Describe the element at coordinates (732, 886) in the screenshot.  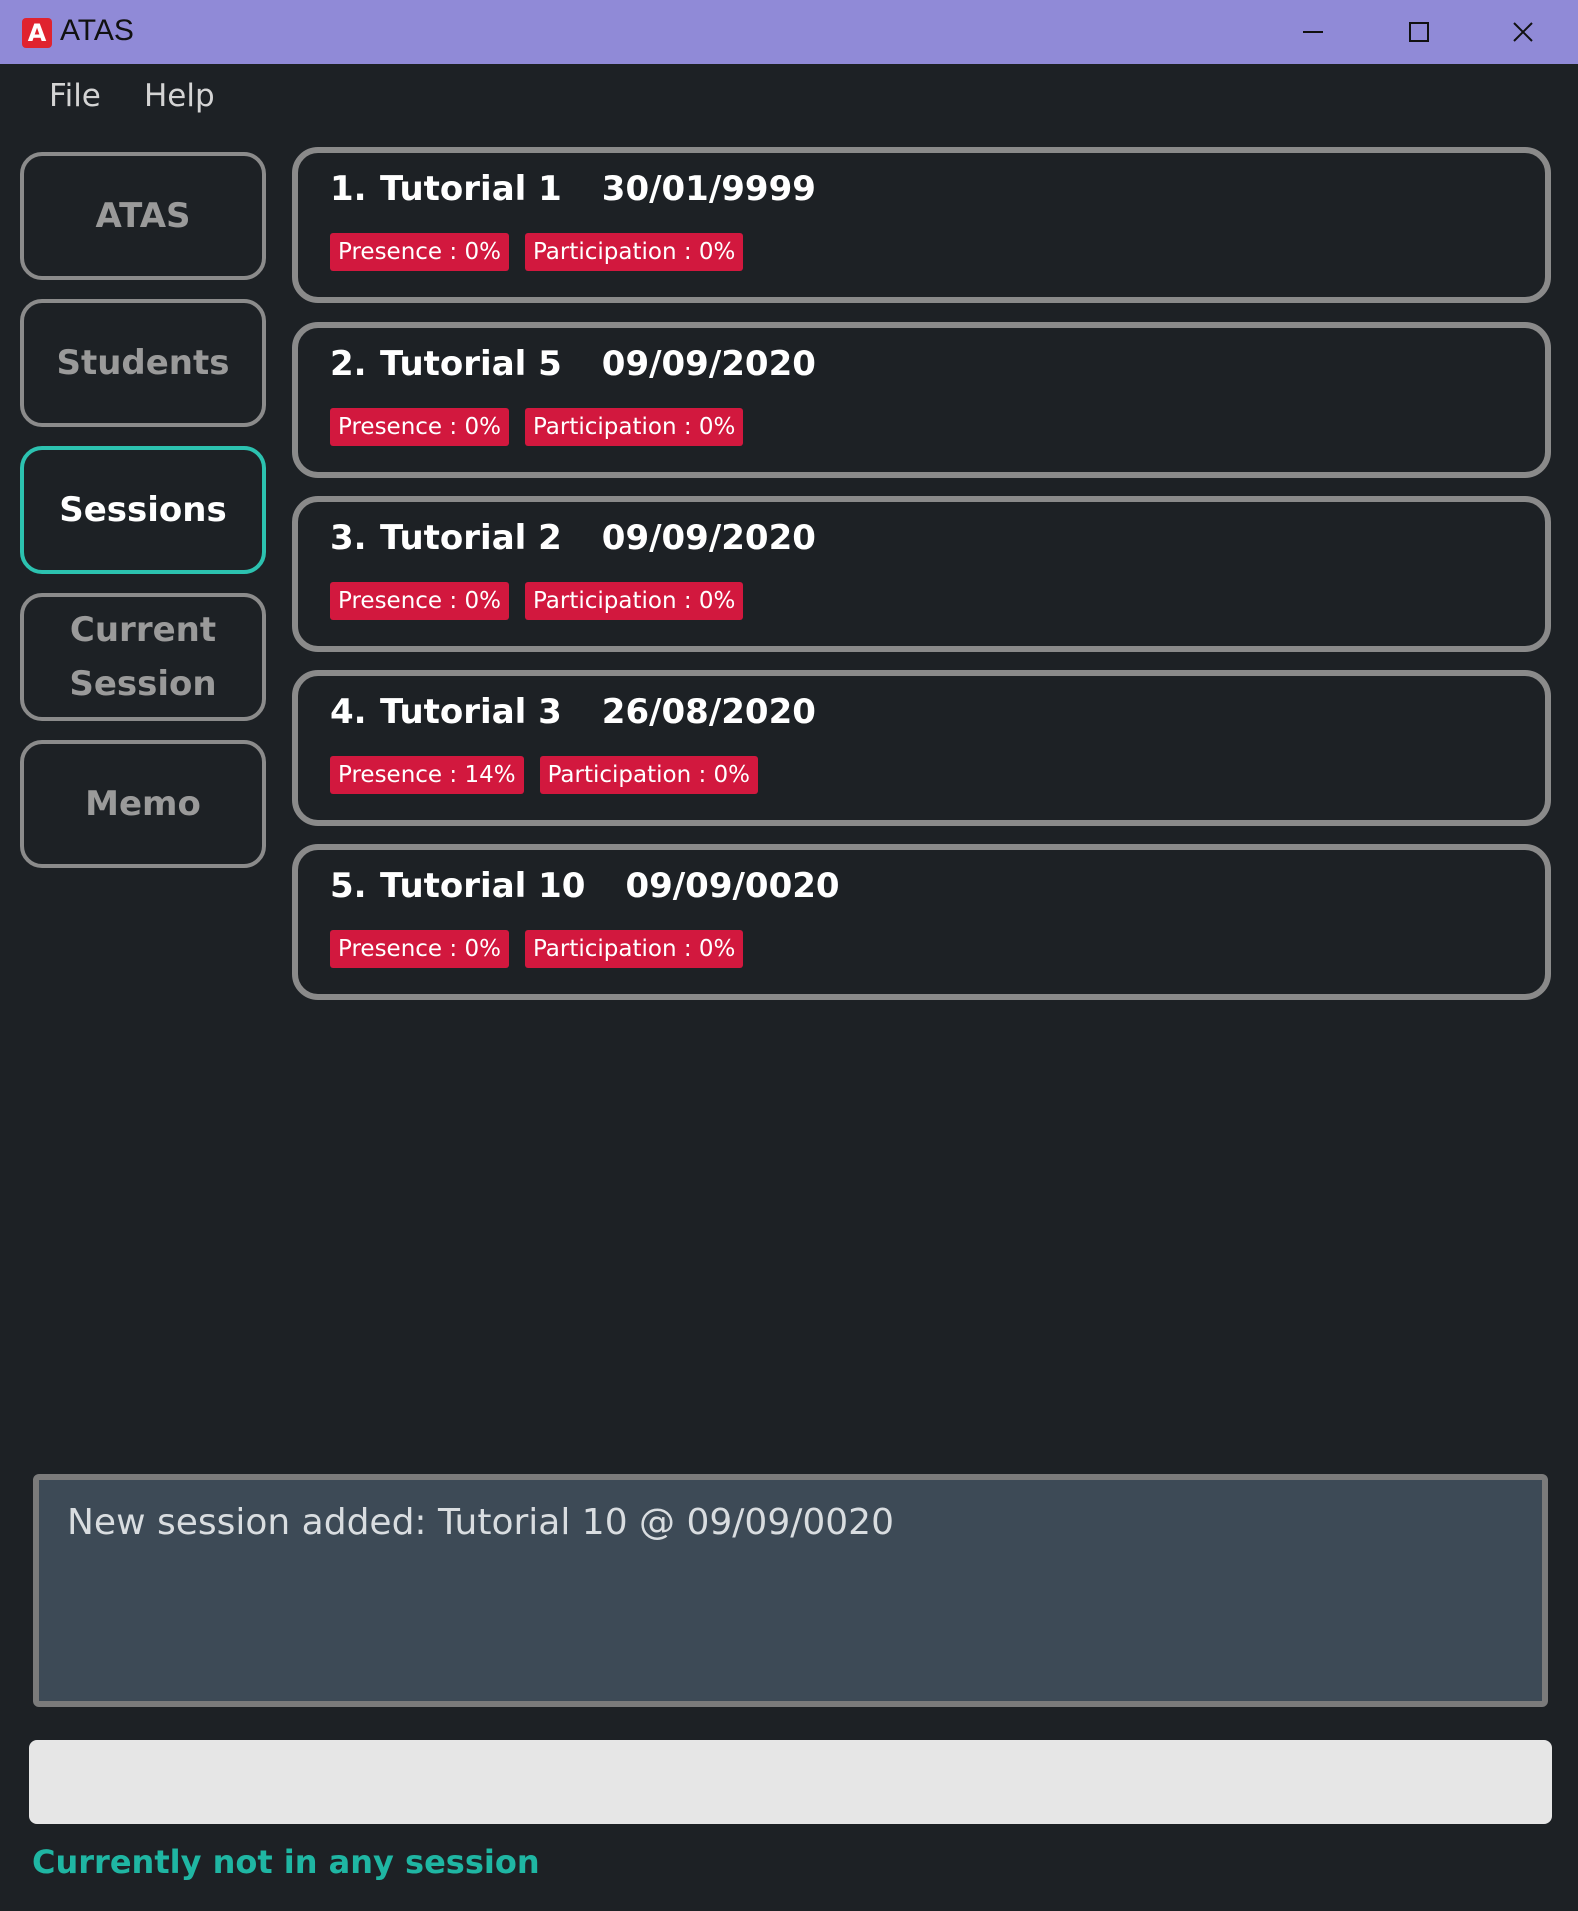
I see `session-date: 09/09/0020` at that location.